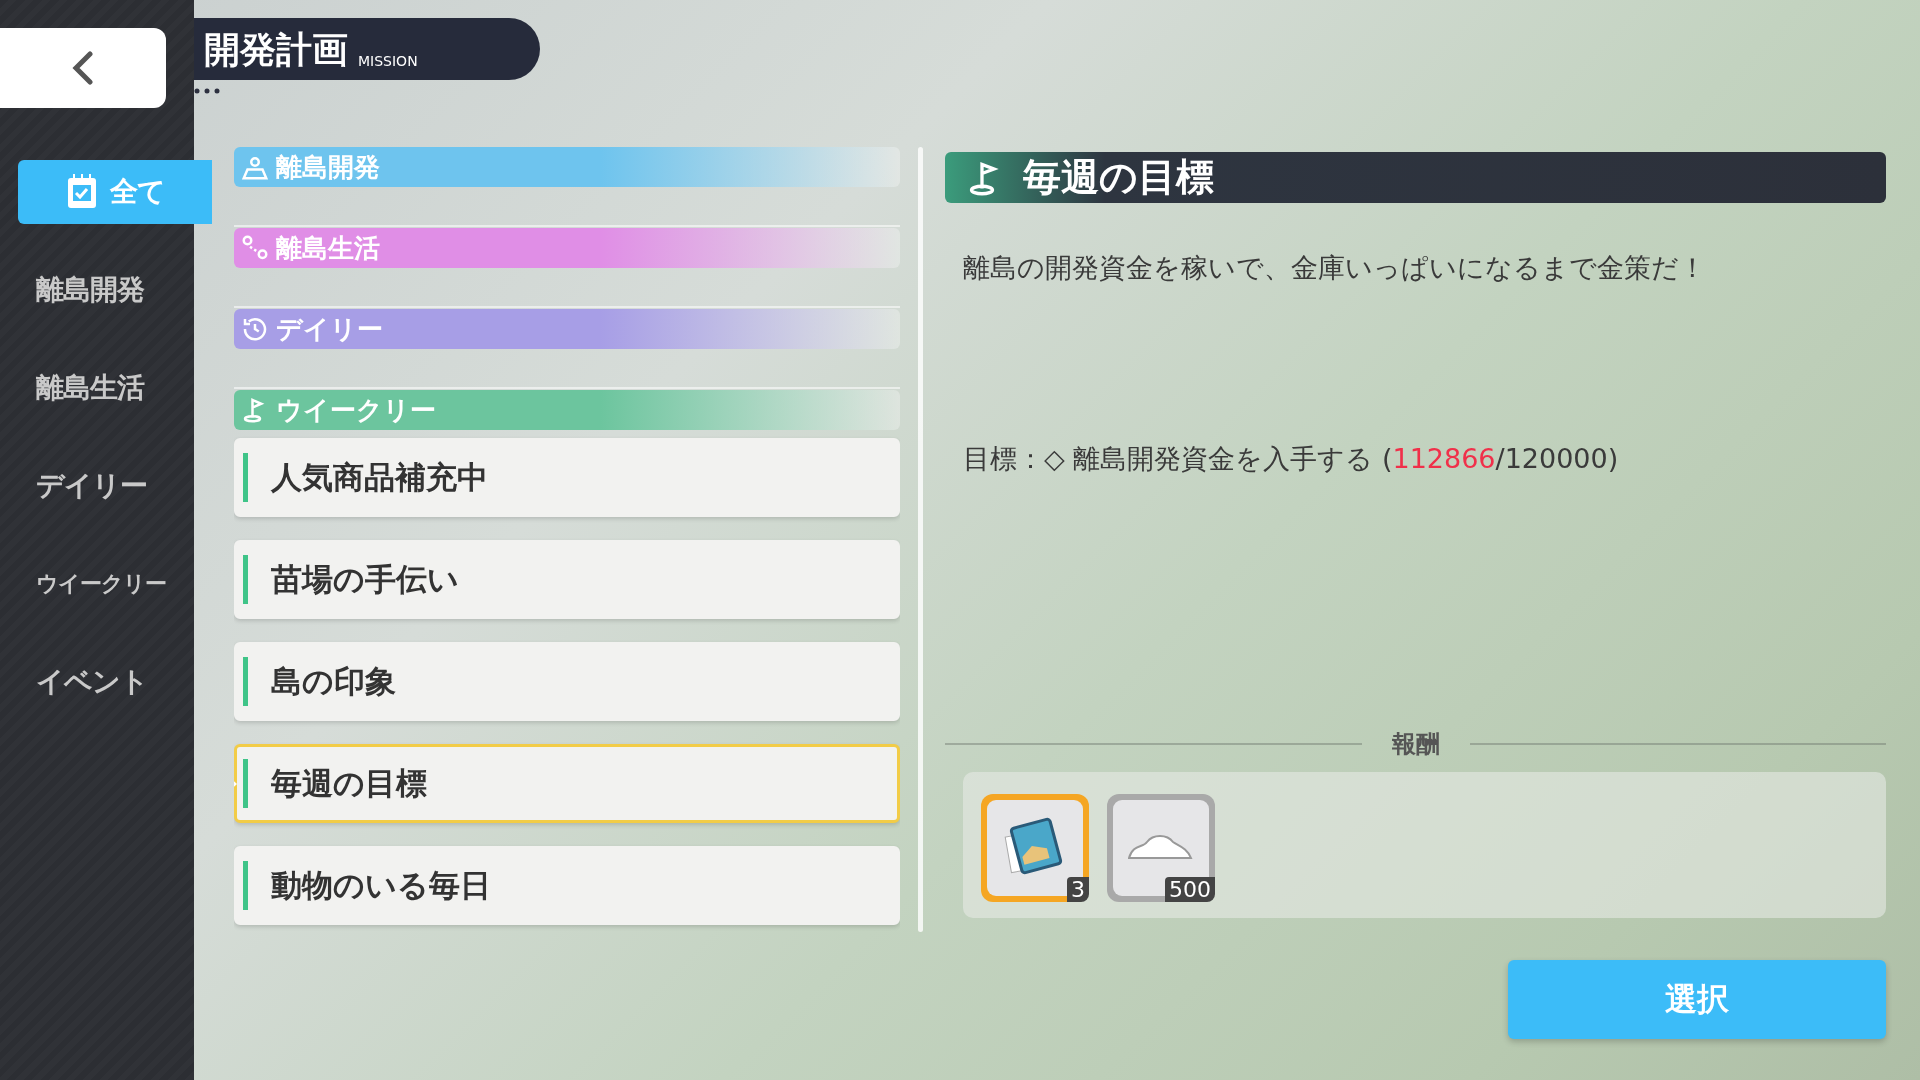 This screenshot has height=1080, width=1920. Describe the element at coordinates (567, 783) in the screenshot. I see `mission-card: 毎週の目標` at that location.